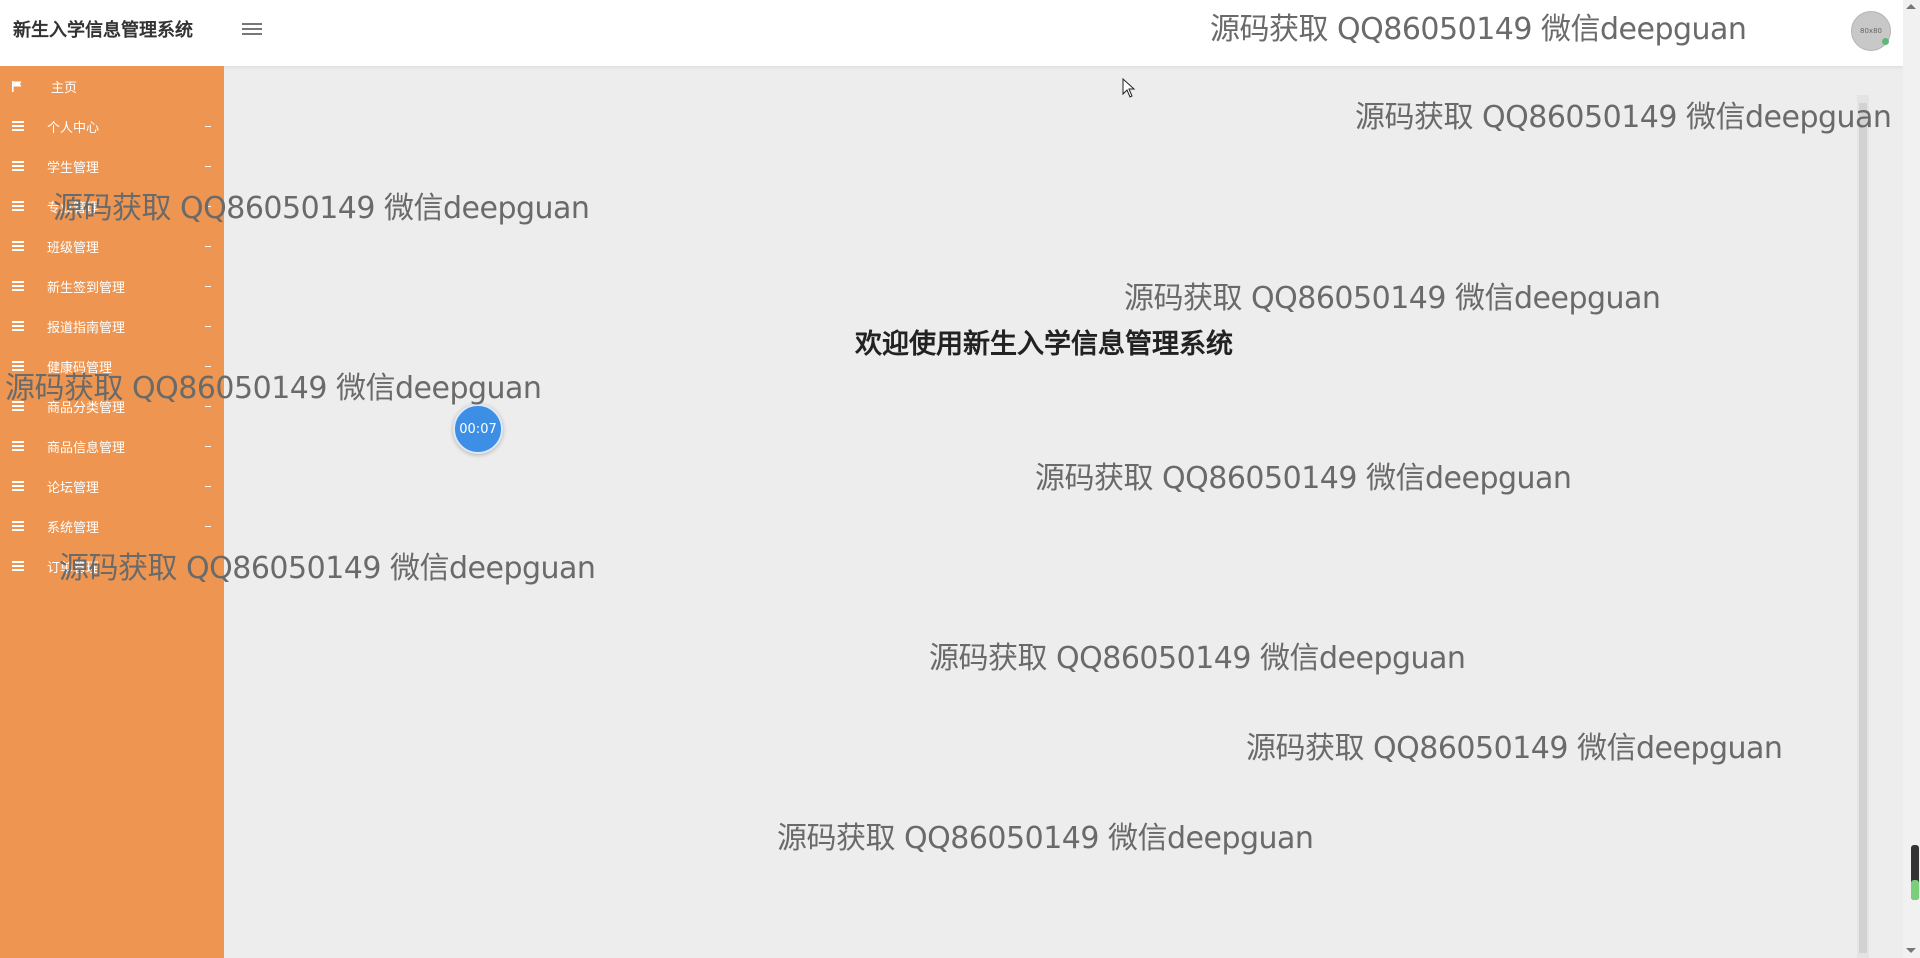 The image size is (1920, 958). I want to click on welcome-heading: 欢迎使用新生入学信息管理系统, so click(1044, 344).